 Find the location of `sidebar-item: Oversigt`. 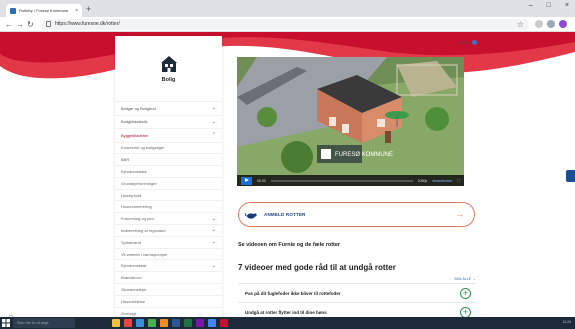

sidebar-item: Oversigt is located at coordinates (168, 312).